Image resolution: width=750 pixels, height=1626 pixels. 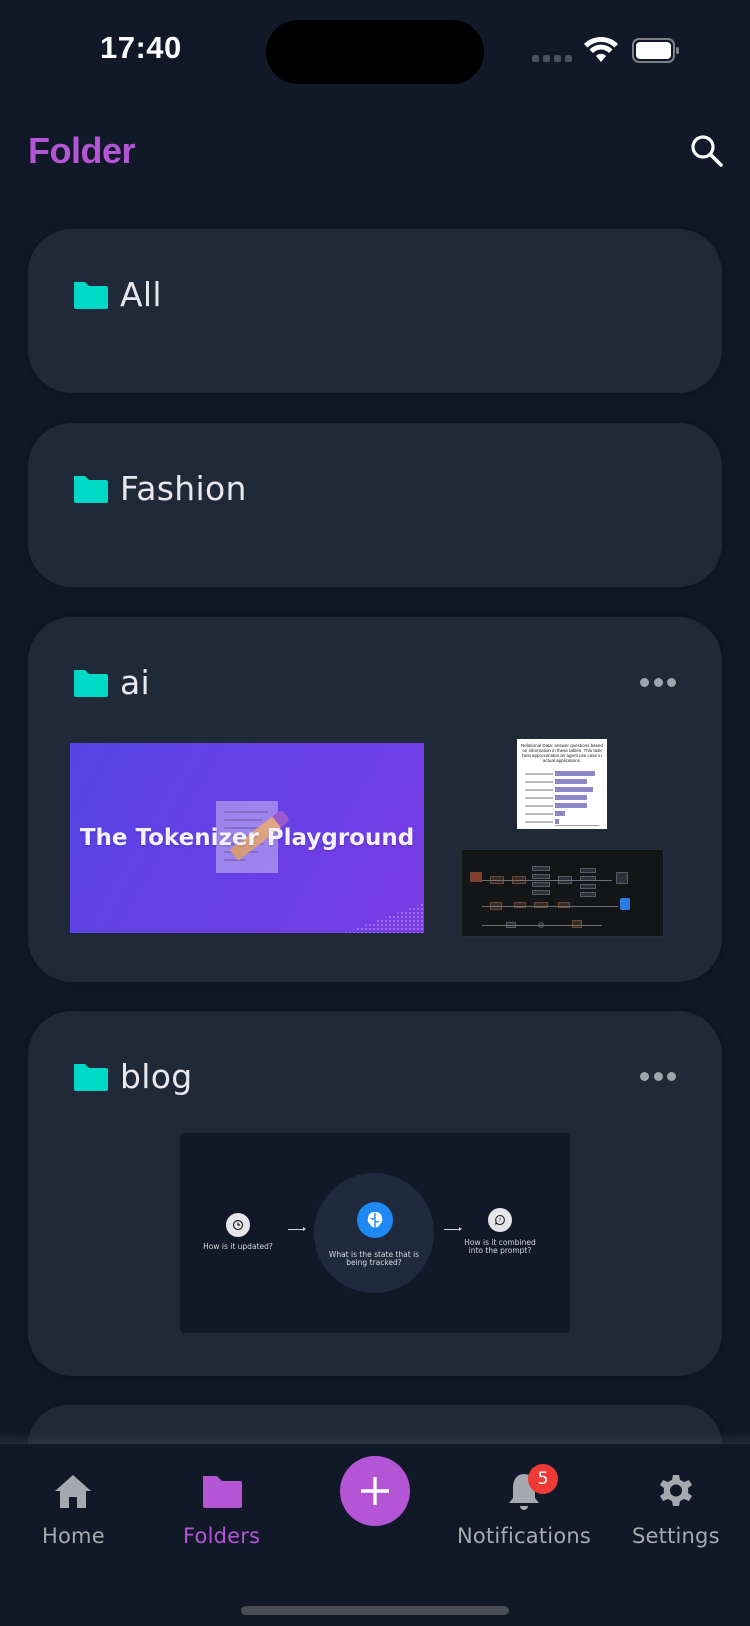 I want to click on chart-labels, so click(x=539, y=800).